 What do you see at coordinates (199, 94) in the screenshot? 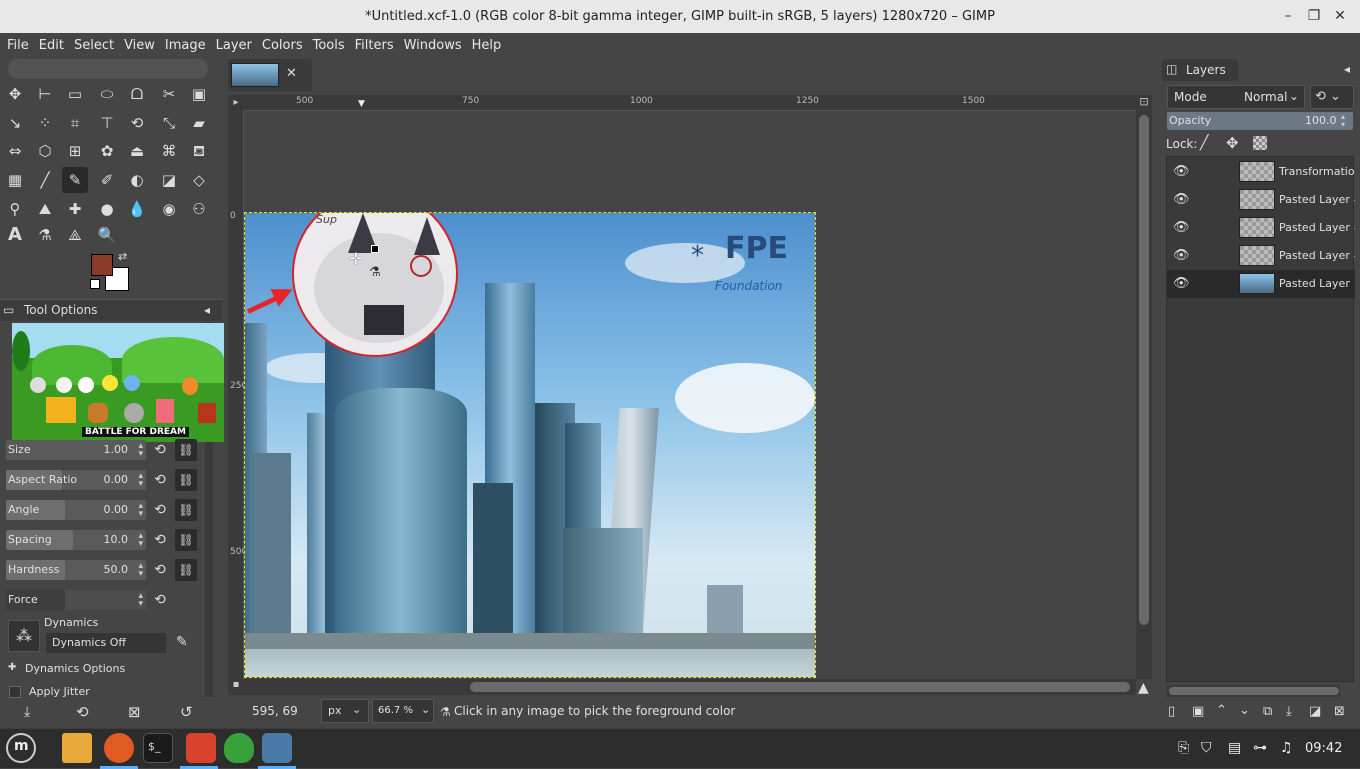
I see `foreground-select-icon: ▣` at bounding box center [199, 94].